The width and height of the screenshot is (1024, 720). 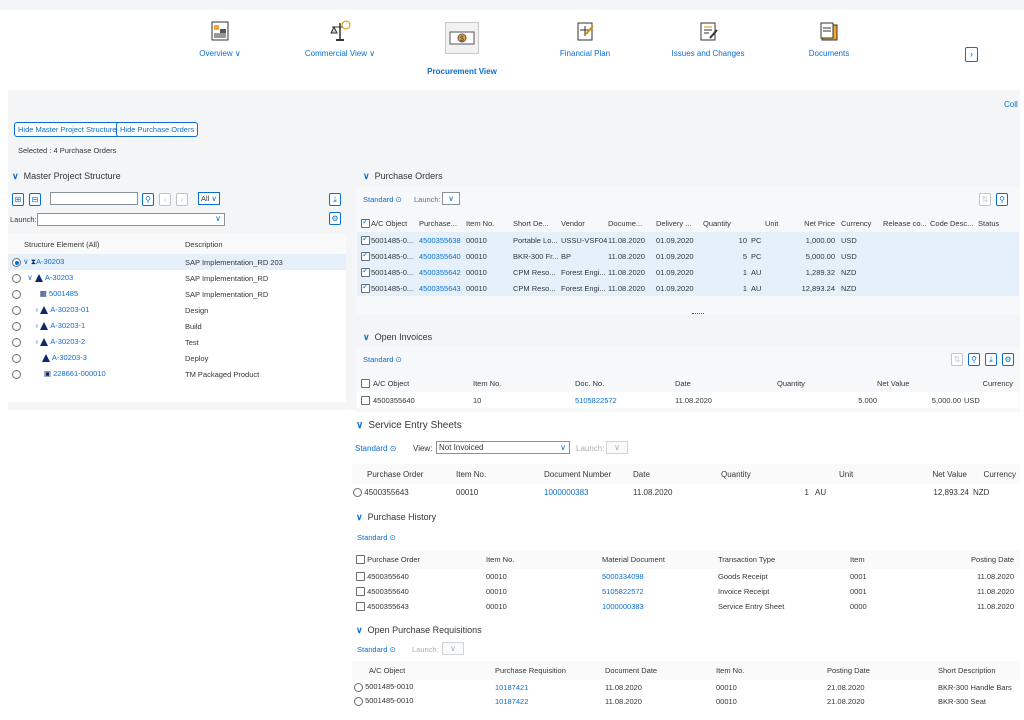 I want to click on material-doc-link: 1000000383, so click(x=660, y=606).